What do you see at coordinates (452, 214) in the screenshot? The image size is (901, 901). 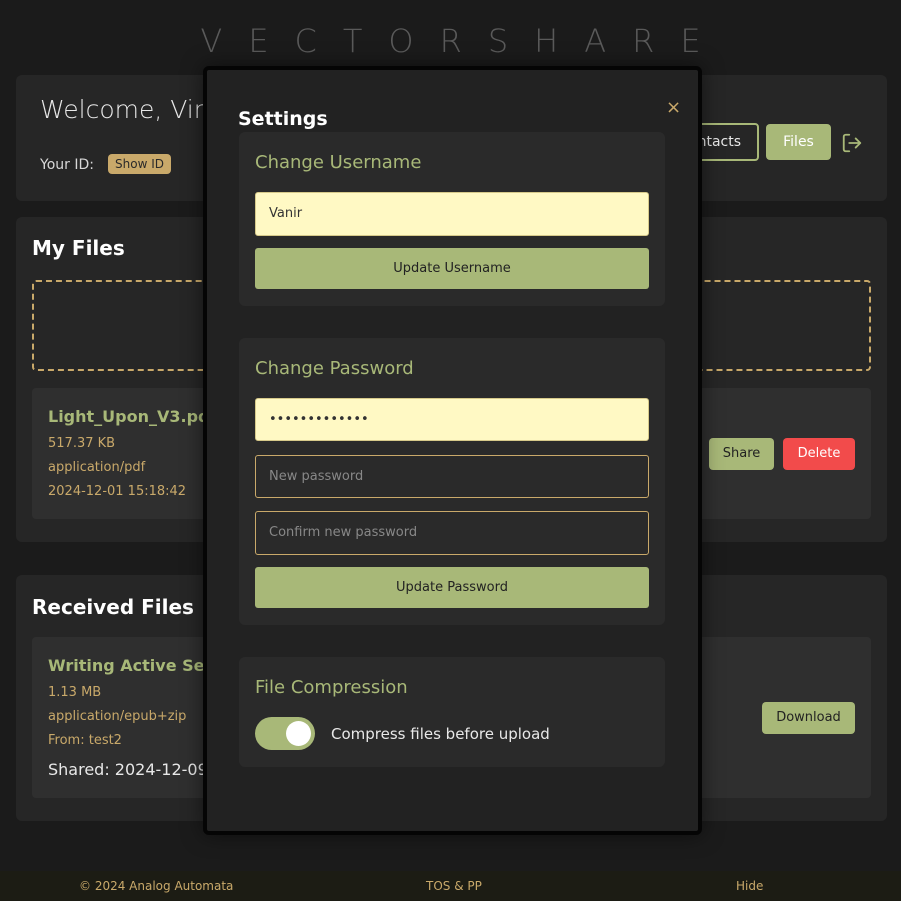 I see `username-input: Vanir` at bounding box center [452, 214].